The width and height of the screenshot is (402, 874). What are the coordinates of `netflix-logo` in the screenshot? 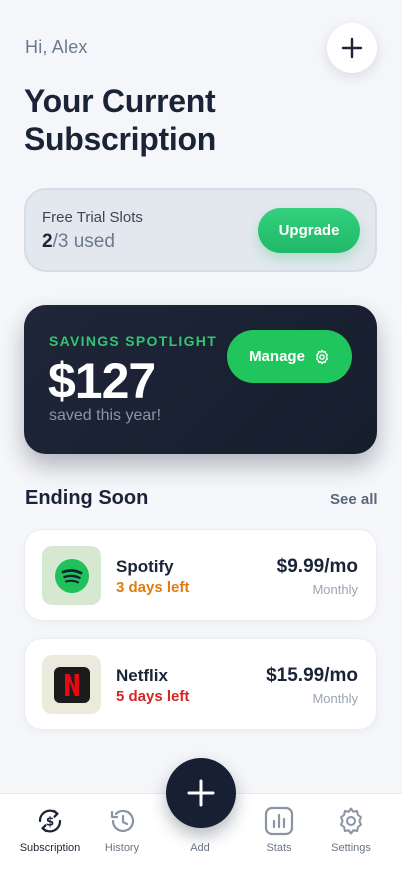 It's located at (71, 684).